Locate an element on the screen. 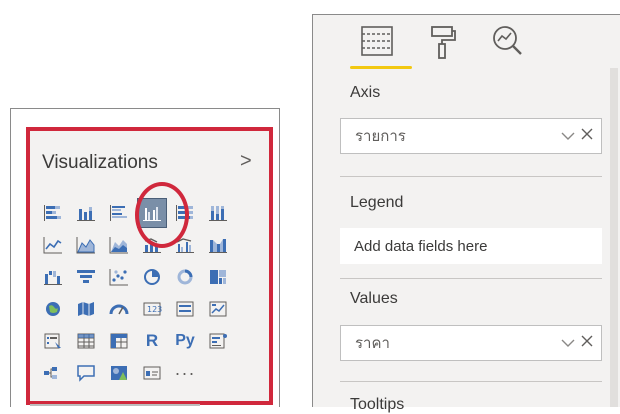  values-label: Values is located at coordinates (374, 298).